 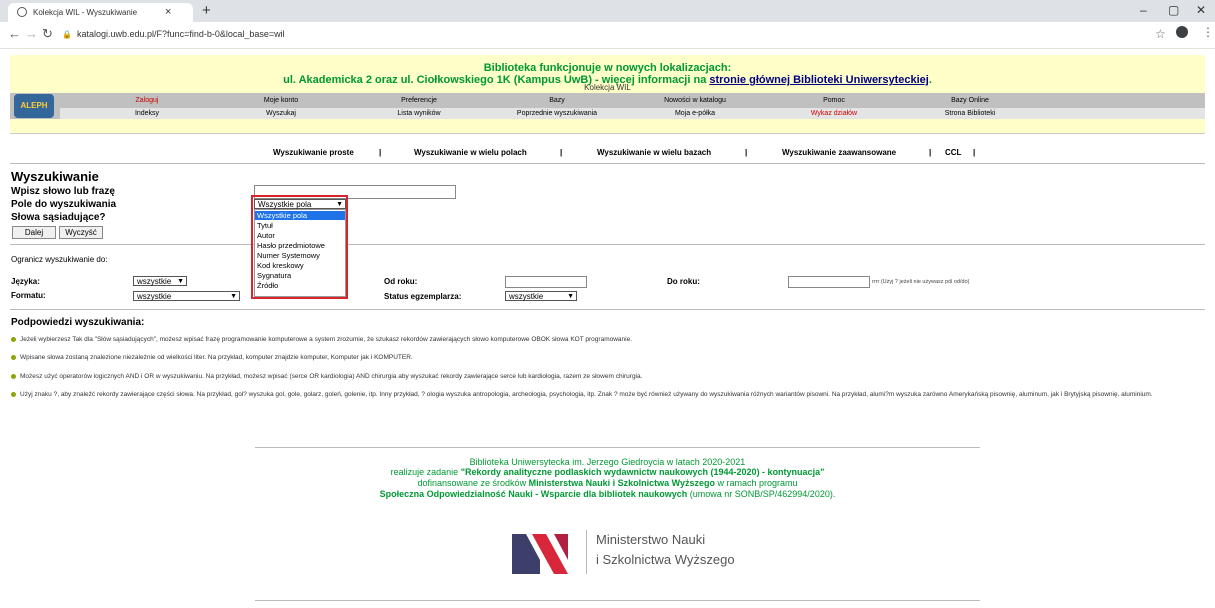 What do you see at coordinates (834, 113) in the screenshot?
I see `menu-item: Wykaz działów` at bounding box center [834, 113].